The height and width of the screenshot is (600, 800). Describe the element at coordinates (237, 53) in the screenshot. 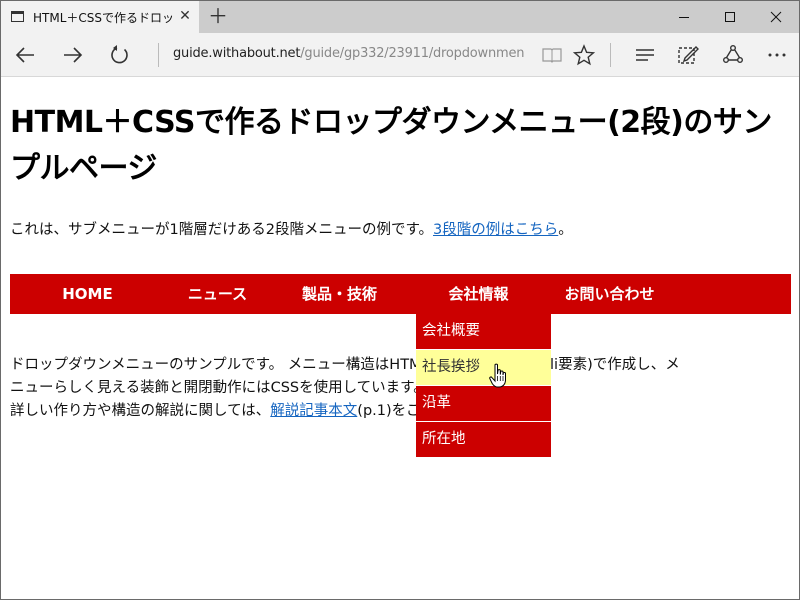

I see `address-host: guide.withabout.net` at that location.